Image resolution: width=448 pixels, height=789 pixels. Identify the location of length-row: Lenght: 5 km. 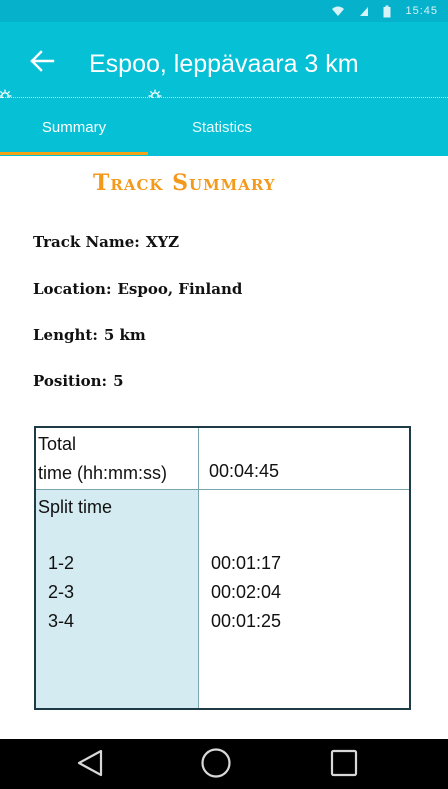
(89, 335).